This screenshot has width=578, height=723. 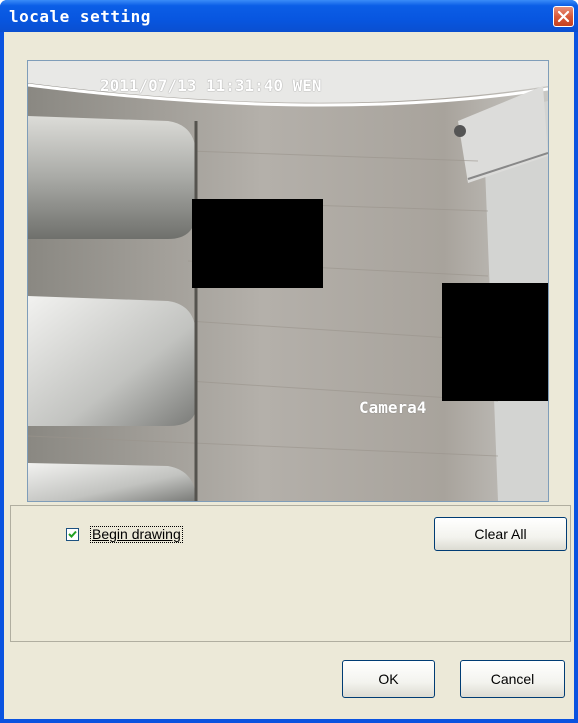 I want to click on close-icon, so click(x=563, y=16).